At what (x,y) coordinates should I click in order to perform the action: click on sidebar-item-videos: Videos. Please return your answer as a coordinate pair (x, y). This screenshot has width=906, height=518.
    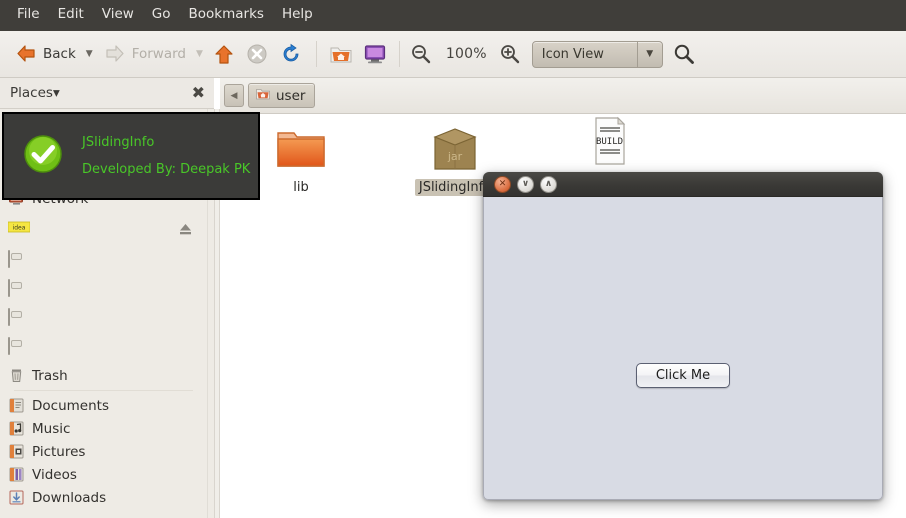
    Looking at the image, I should click on (103, 474).